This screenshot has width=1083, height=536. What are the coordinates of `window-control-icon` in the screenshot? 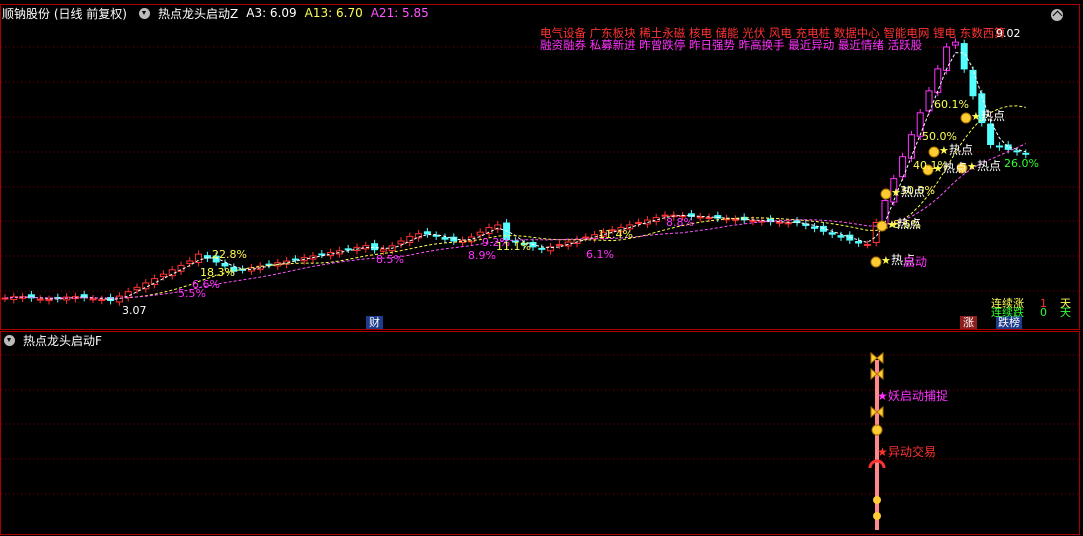 It's located at (1057, 15).